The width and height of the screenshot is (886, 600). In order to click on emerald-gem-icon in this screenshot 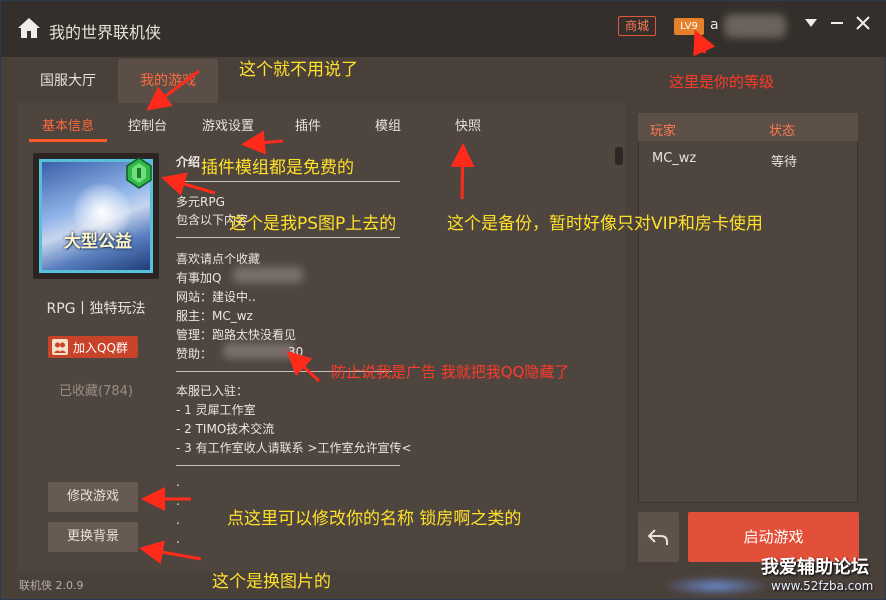, I will do `click(139, 173)`.